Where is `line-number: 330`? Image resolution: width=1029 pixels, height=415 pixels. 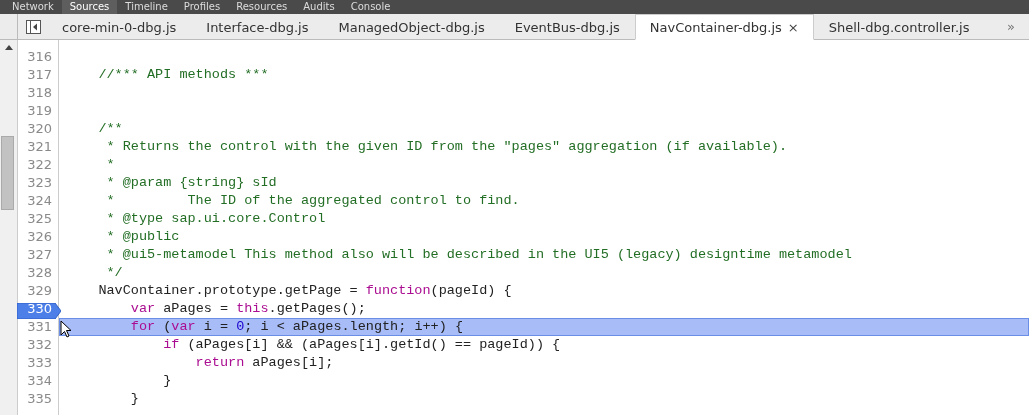
line-number: 330 is located at coordinates (39, 308).